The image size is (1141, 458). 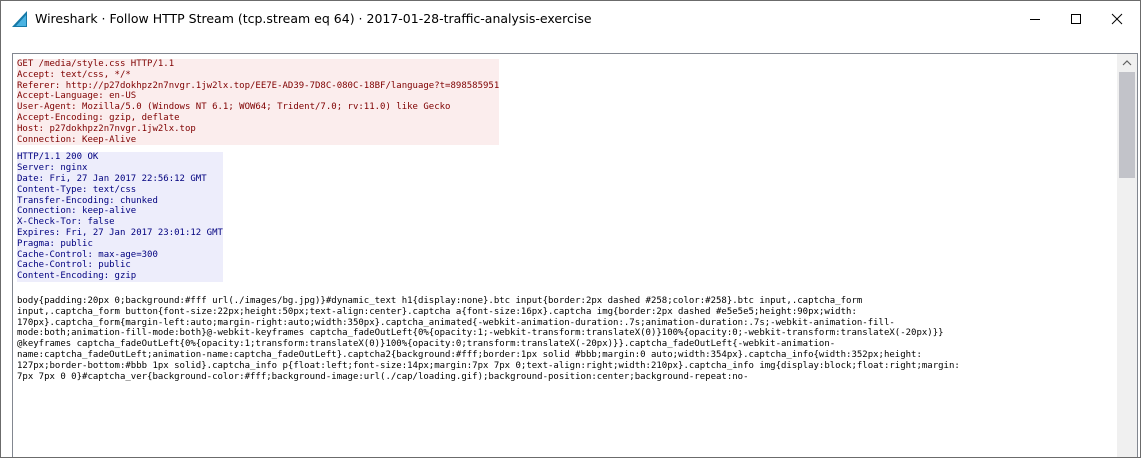 I want to click on response-line: Cache-Control: public, so click(x=120, y=266).